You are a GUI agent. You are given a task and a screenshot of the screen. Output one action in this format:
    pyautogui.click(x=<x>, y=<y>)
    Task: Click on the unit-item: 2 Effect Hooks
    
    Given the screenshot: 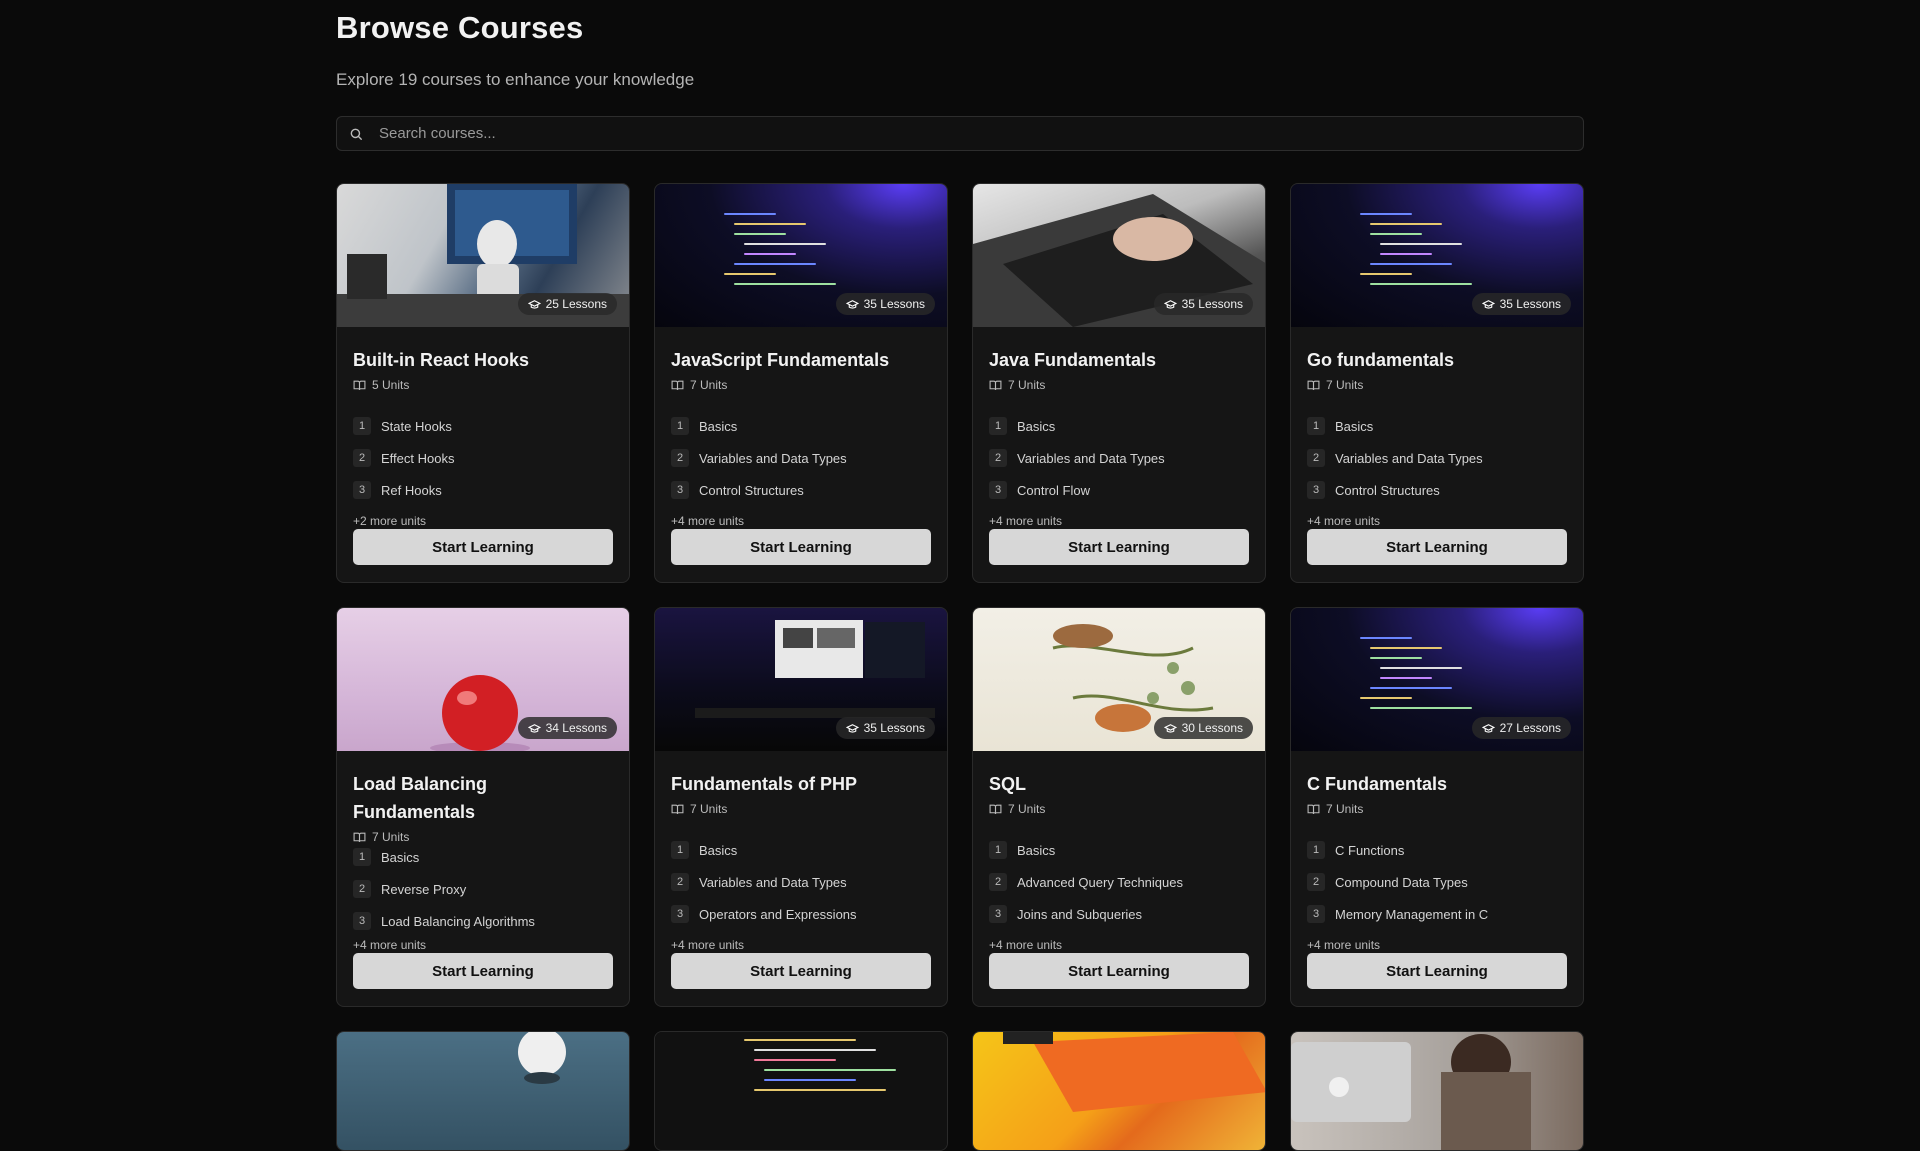 What is the action you would take?
    pyautogui.click(x=483, y=458)
    